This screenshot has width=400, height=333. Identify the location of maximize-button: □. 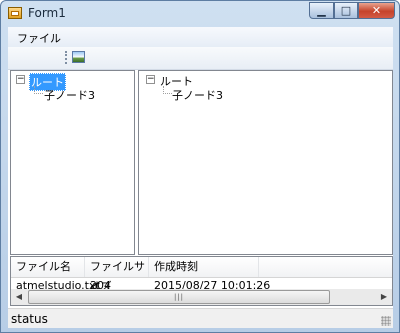
(346, 10).